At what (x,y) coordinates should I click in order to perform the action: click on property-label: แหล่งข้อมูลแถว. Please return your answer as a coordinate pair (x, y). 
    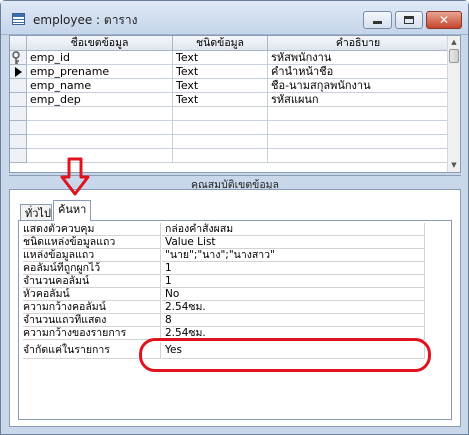
    Looking at the image, I should click on (92, 255).